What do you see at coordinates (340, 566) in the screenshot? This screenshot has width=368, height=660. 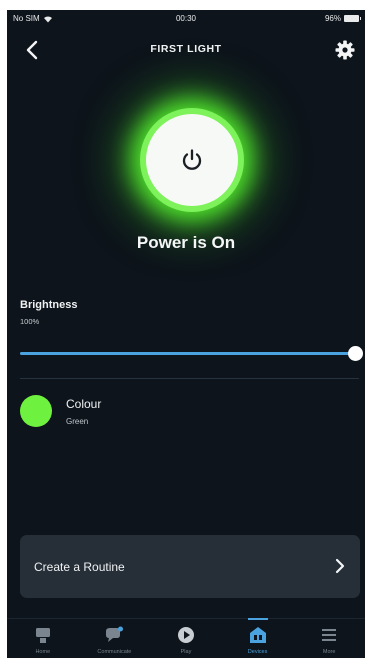 I see `chevron-right-icon` at bounding box center [340, 566].